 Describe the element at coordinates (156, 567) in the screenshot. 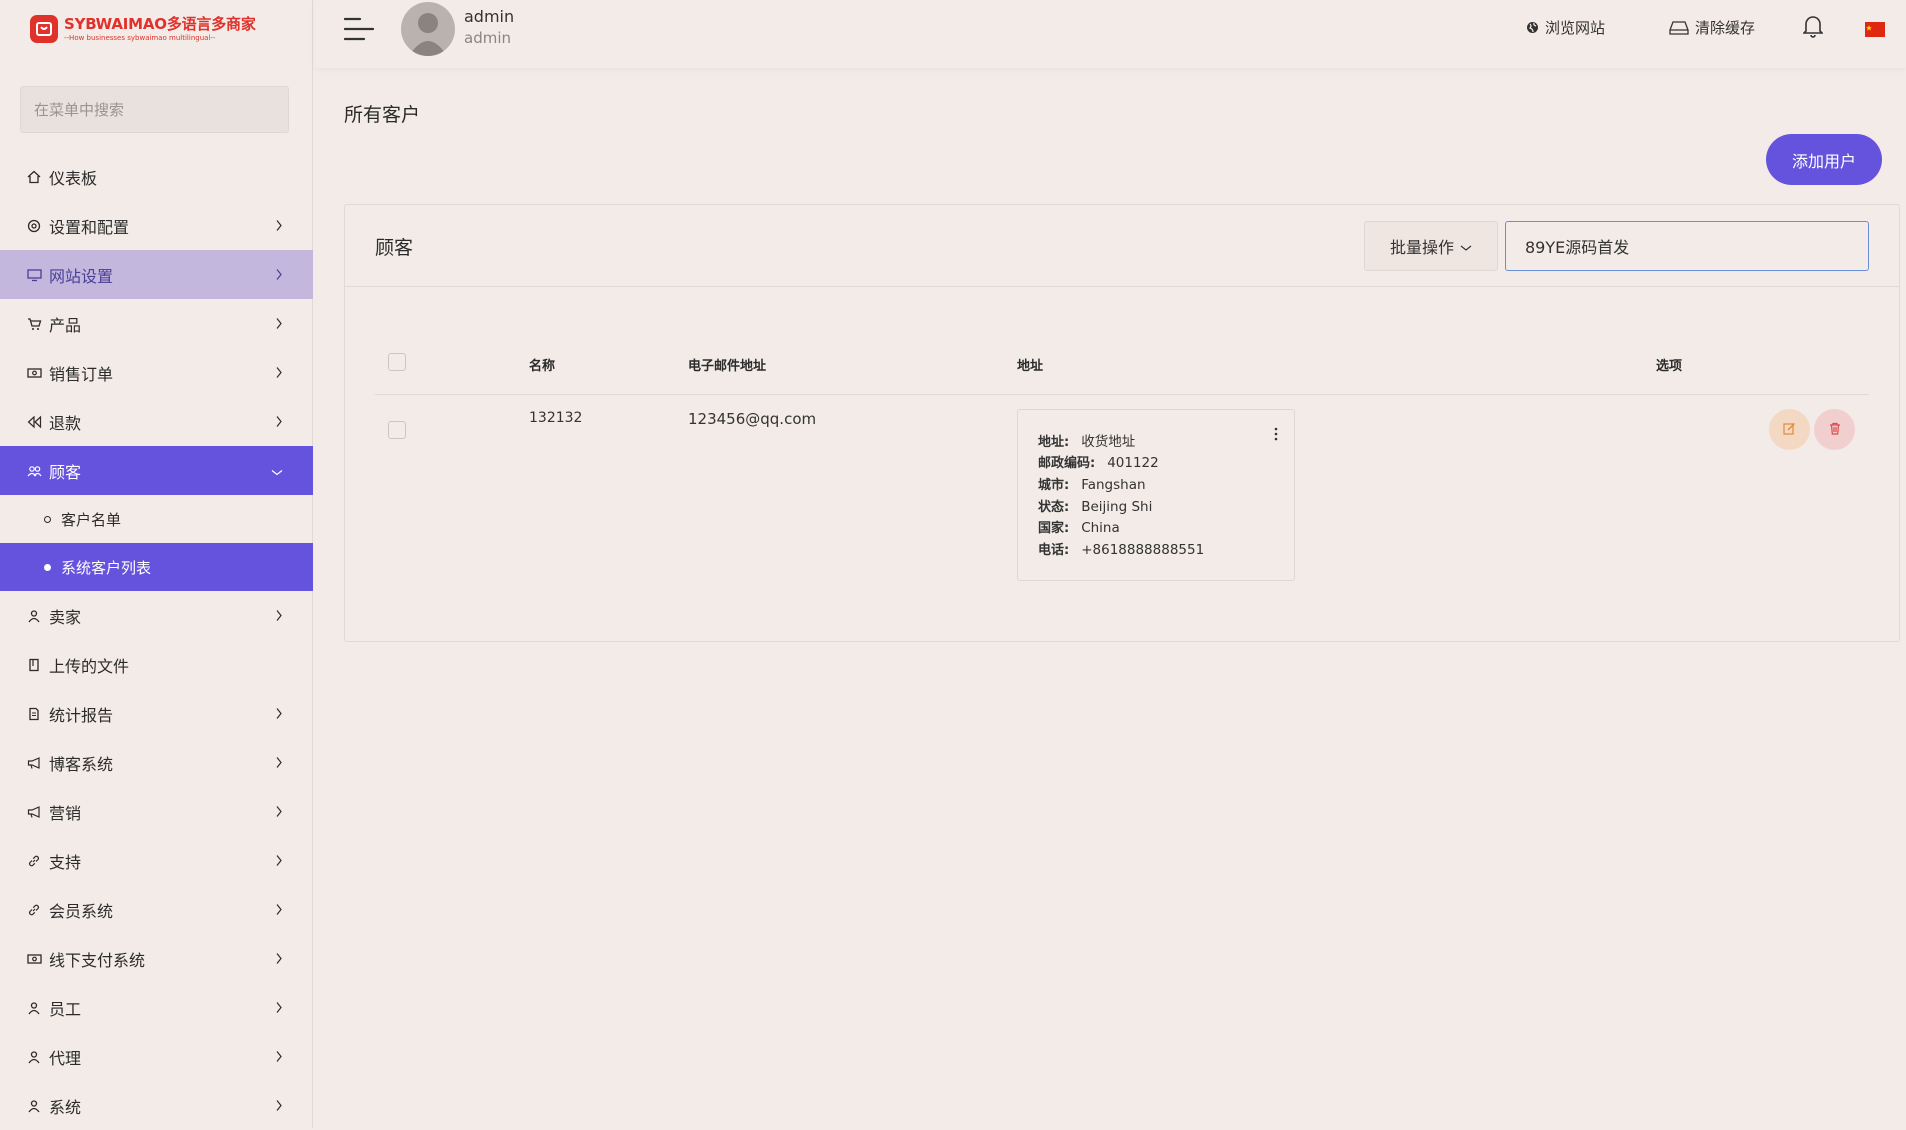

I see `sidebar-subitem-system-customer-list: 系统客户列表` at that location.